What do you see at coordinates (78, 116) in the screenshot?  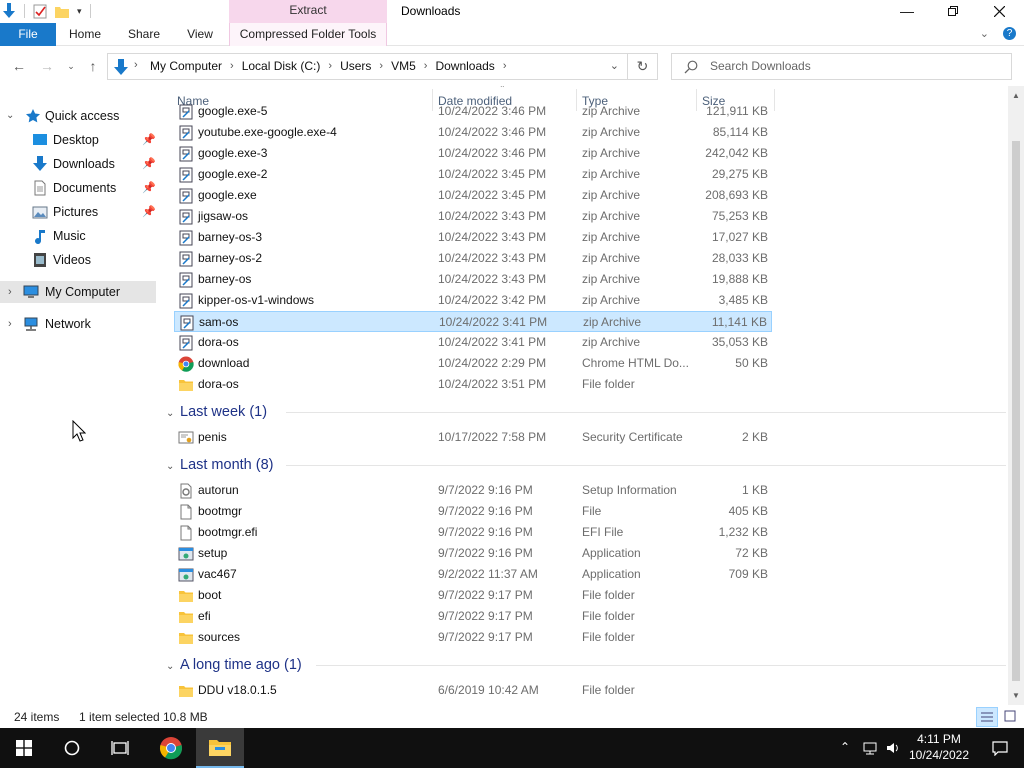 I see `nav-quick-access: ⌄ Quick access` at bounding box center [78, 116].